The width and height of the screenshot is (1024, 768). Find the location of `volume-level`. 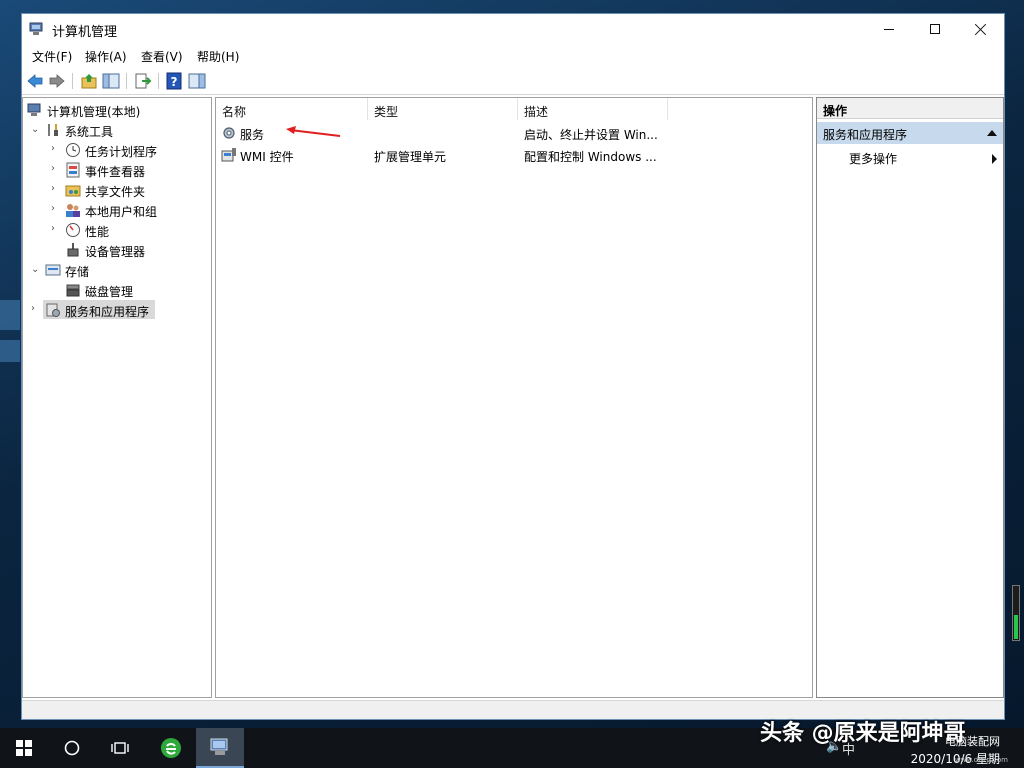

volume-level is located at coordinates (1016, 627).